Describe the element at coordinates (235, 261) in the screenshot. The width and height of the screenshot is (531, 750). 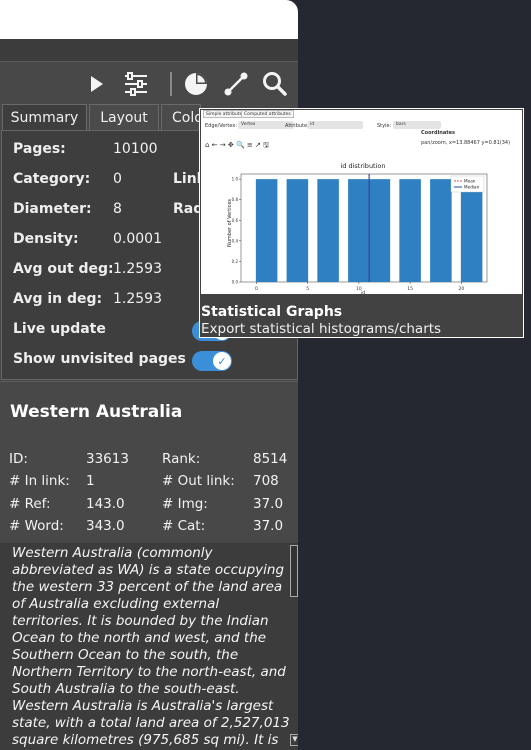
I see `y-tick-label: 0.2` at that location.